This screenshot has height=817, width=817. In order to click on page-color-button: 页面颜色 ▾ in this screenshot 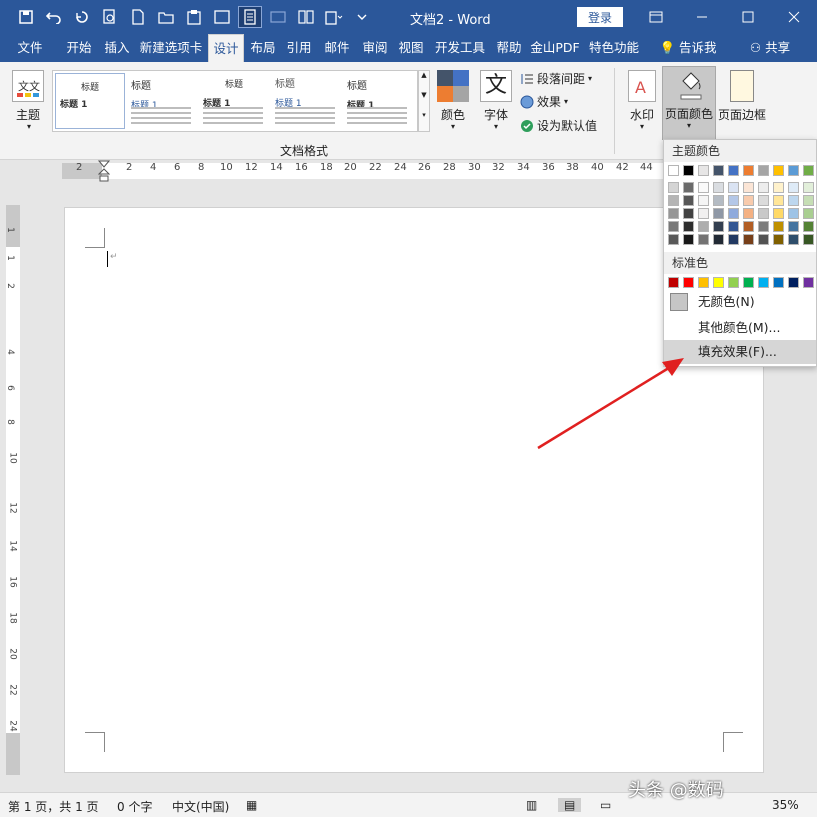, I will do `click(689, 103)`.